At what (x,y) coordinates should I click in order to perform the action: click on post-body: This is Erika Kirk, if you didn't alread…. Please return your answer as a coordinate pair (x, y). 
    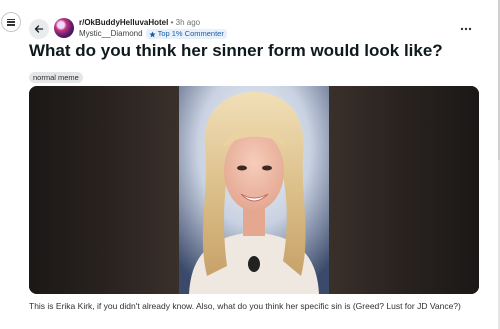
    Looking at the image, I should click on (245, 306).